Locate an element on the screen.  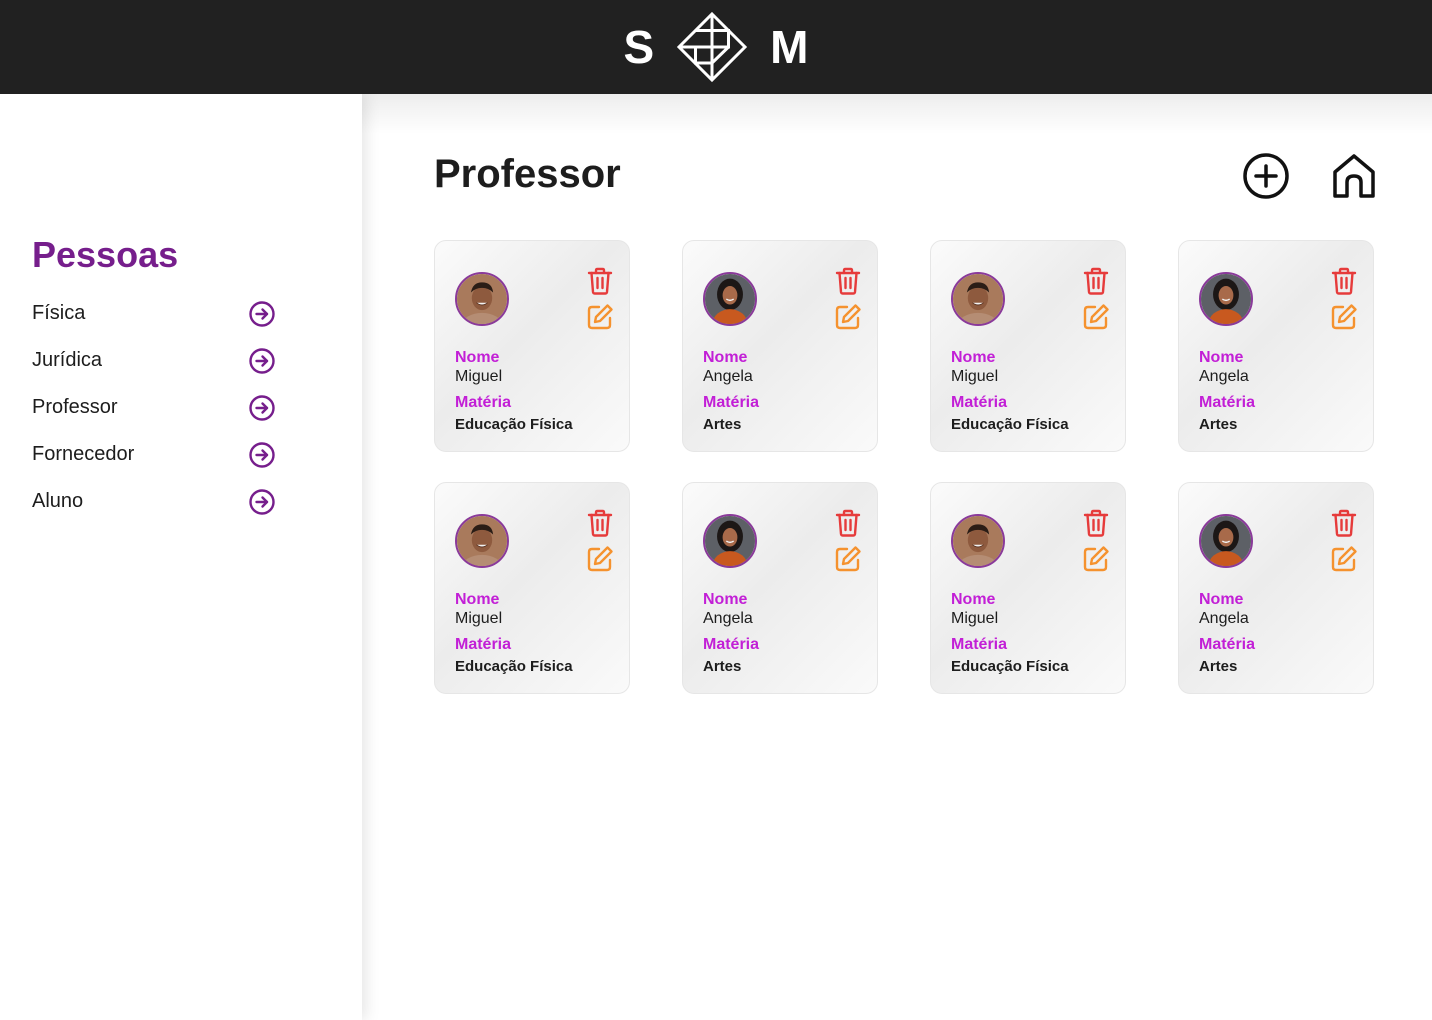
logo: S M is located at coordinates (716, 47).